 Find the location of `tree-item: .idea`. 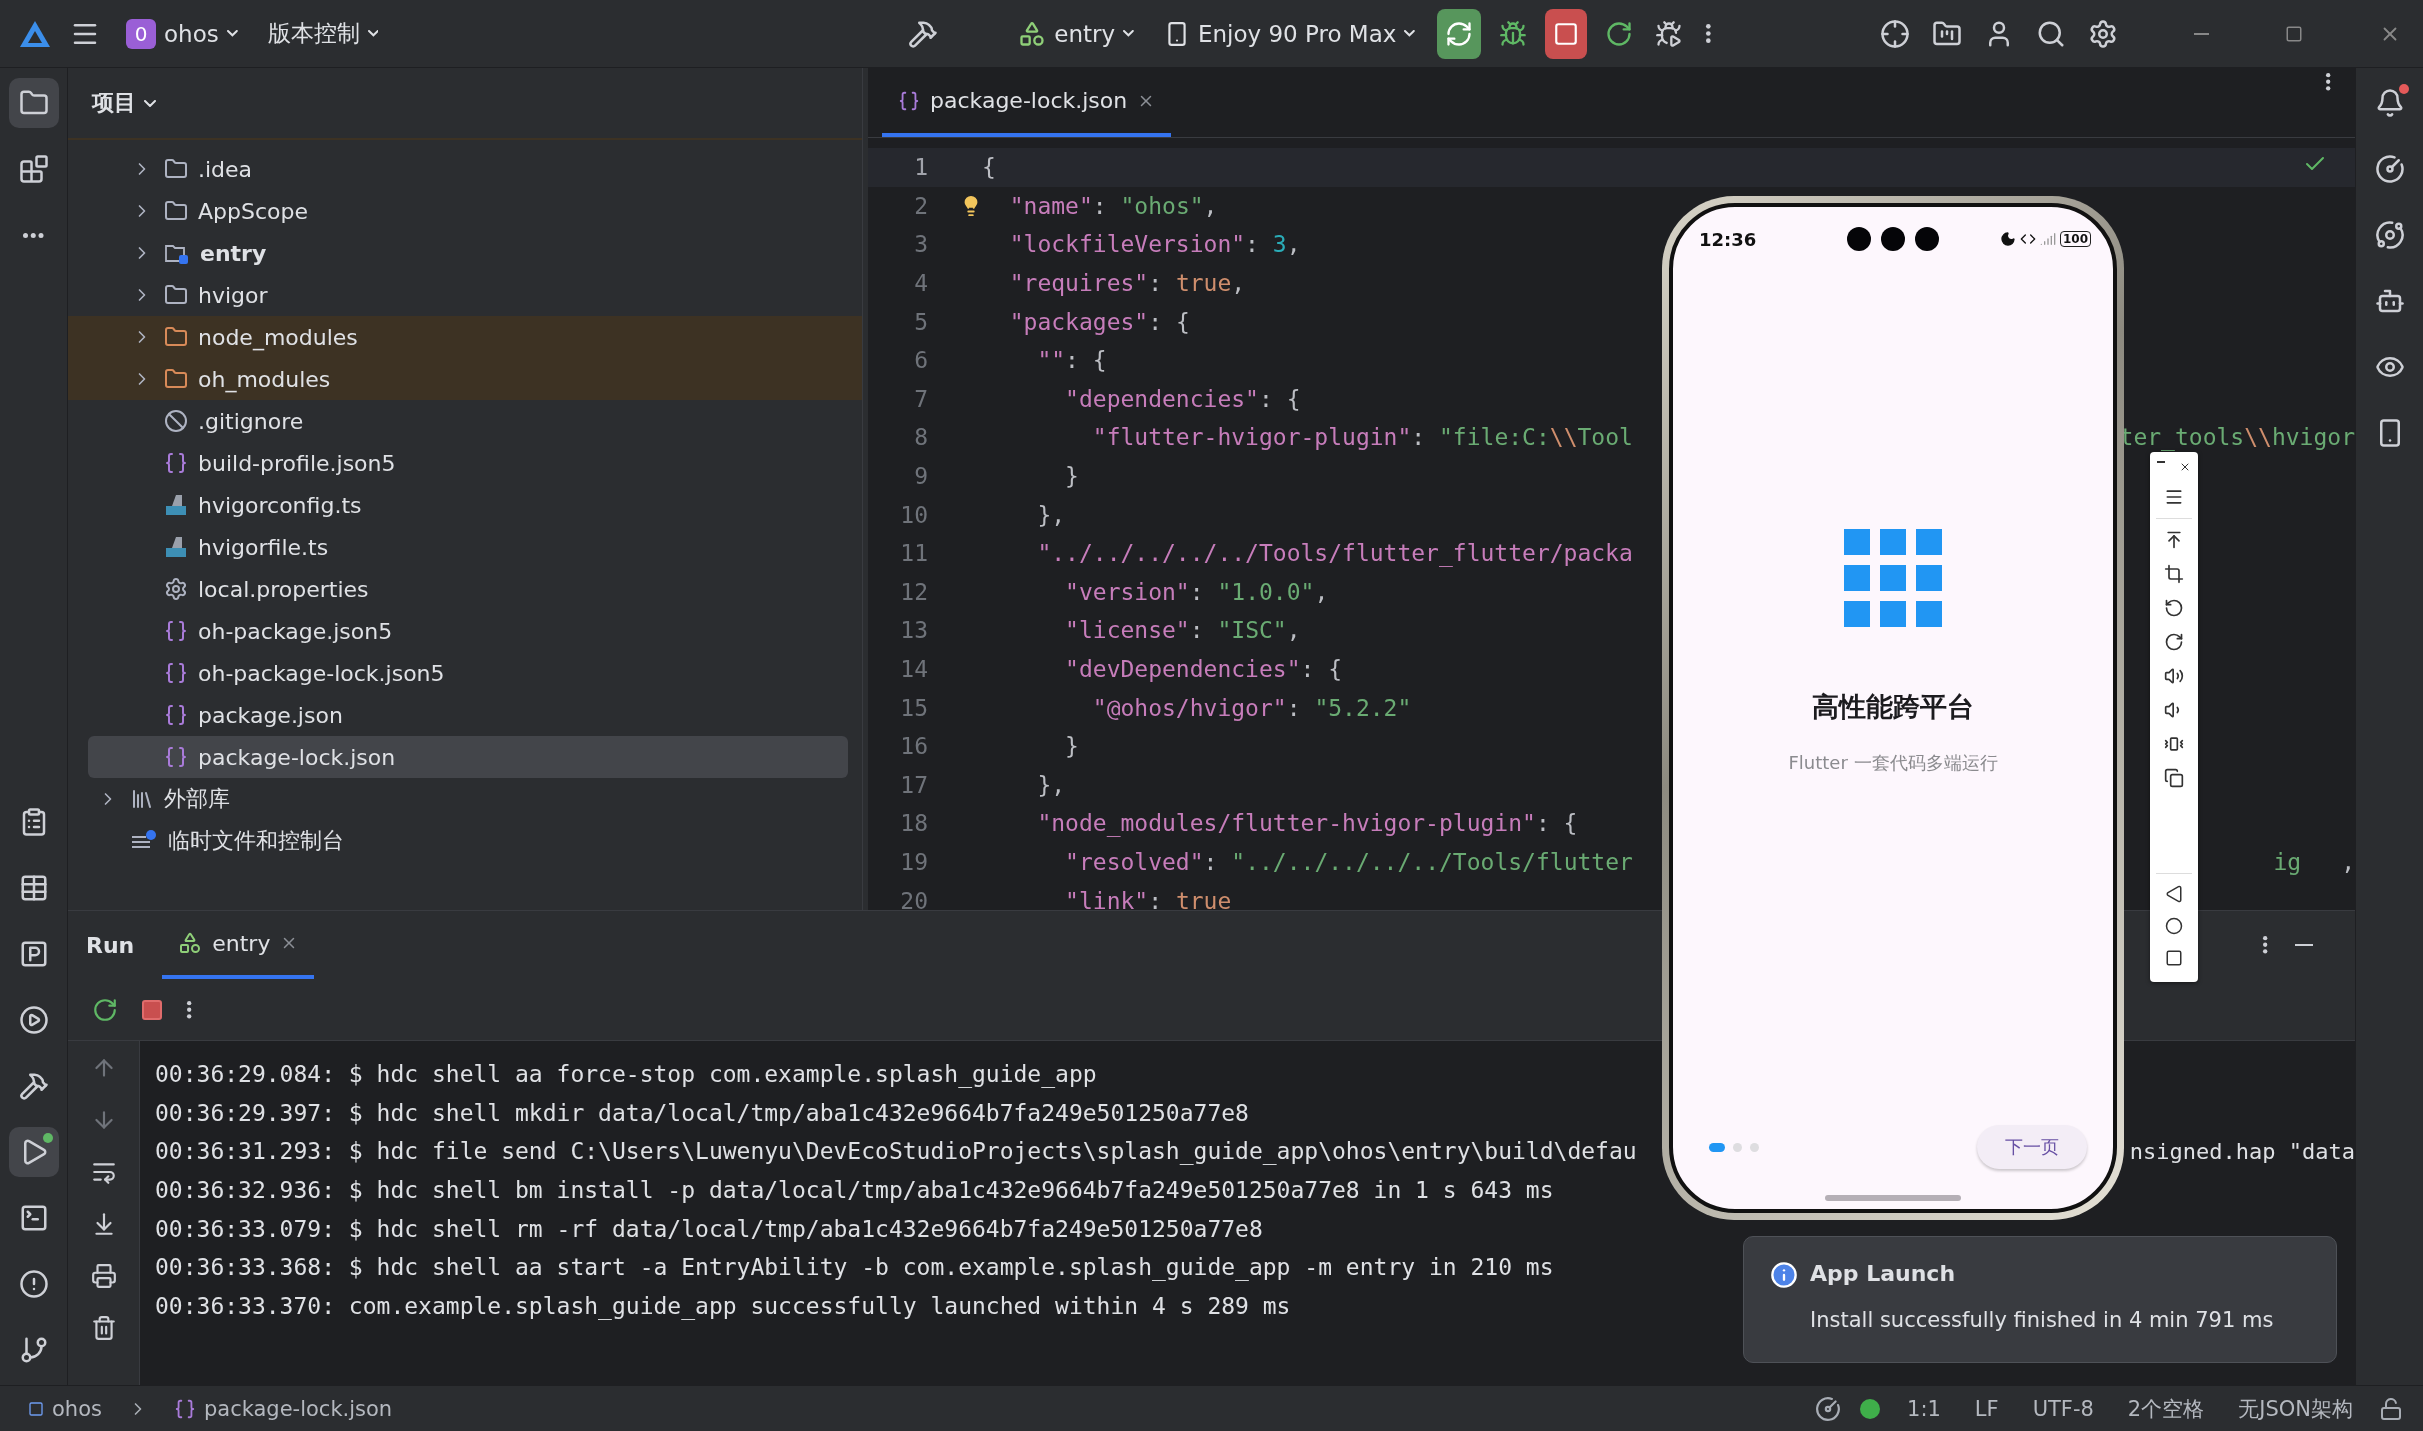

tree-item: .idea is located at coordinates (225, 169).